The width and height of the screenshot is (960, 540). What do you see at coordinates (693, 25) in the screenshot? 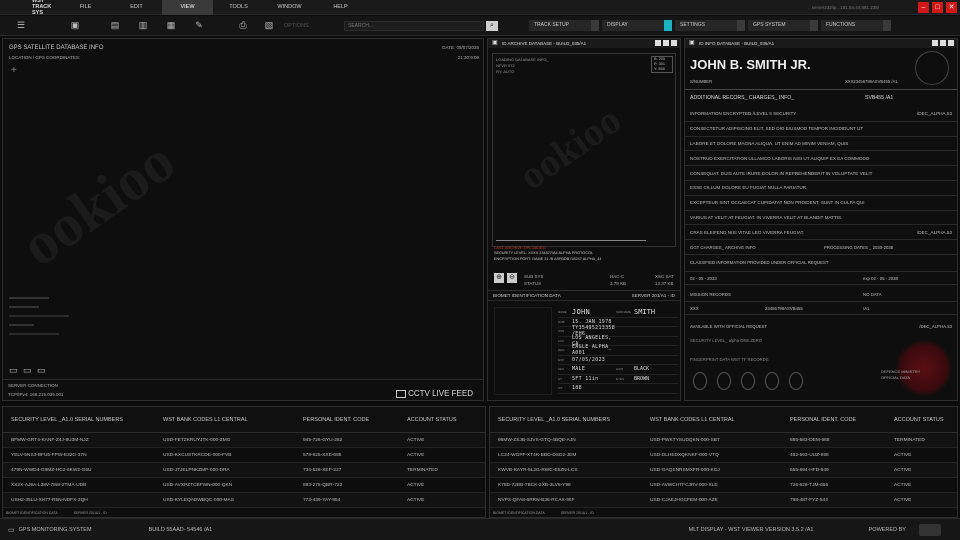
I see `toolbar-button-label: SETTINGS` at bounding box center [693, 25].